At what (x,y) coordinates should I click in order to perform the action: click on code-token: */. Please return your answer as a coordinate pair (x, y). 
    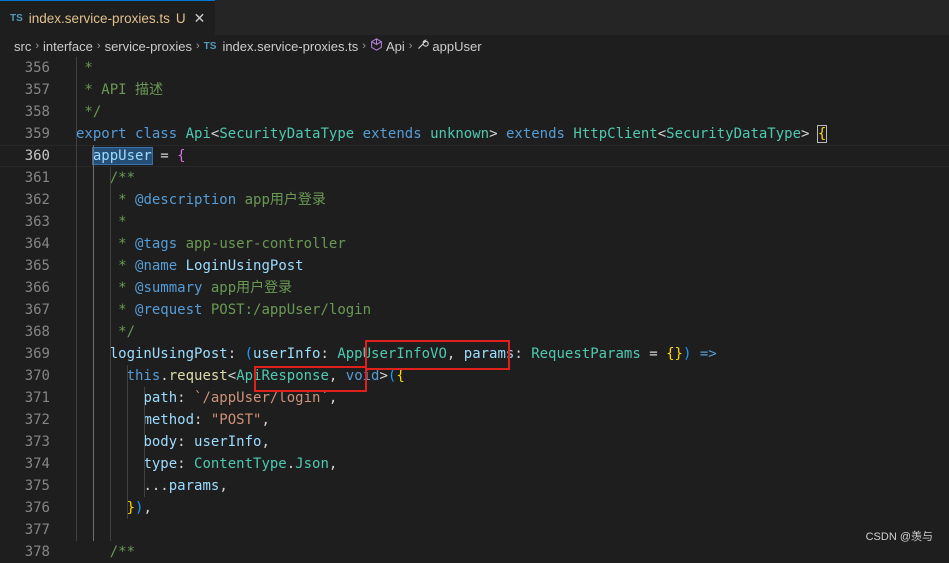
    Looking at the image, I should click on (106, 332).